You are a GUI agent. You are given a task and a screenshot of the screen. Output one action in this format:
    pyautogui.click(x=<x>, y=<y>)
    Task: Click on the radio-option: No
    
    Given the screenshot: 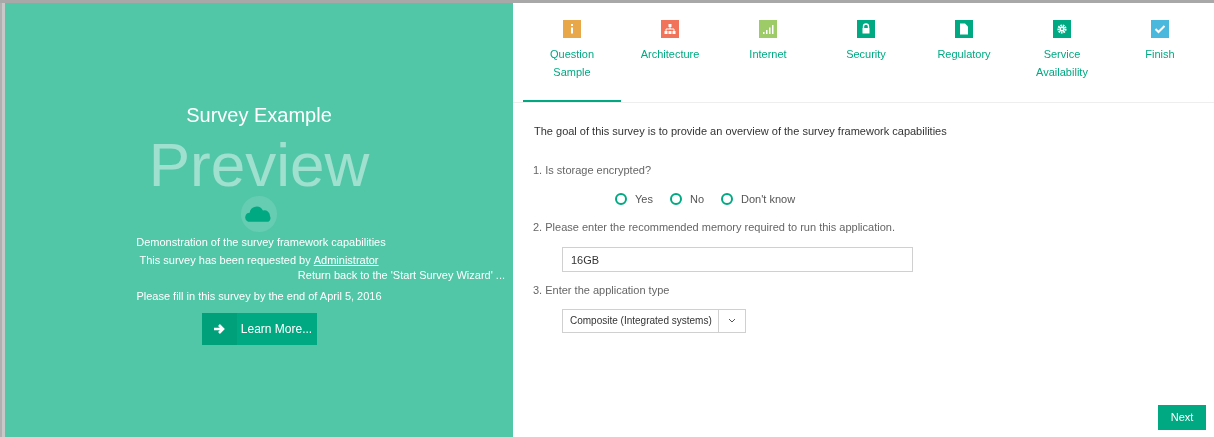 What is the action you would take?
    pyautogui.click(x=686, y=199)
    